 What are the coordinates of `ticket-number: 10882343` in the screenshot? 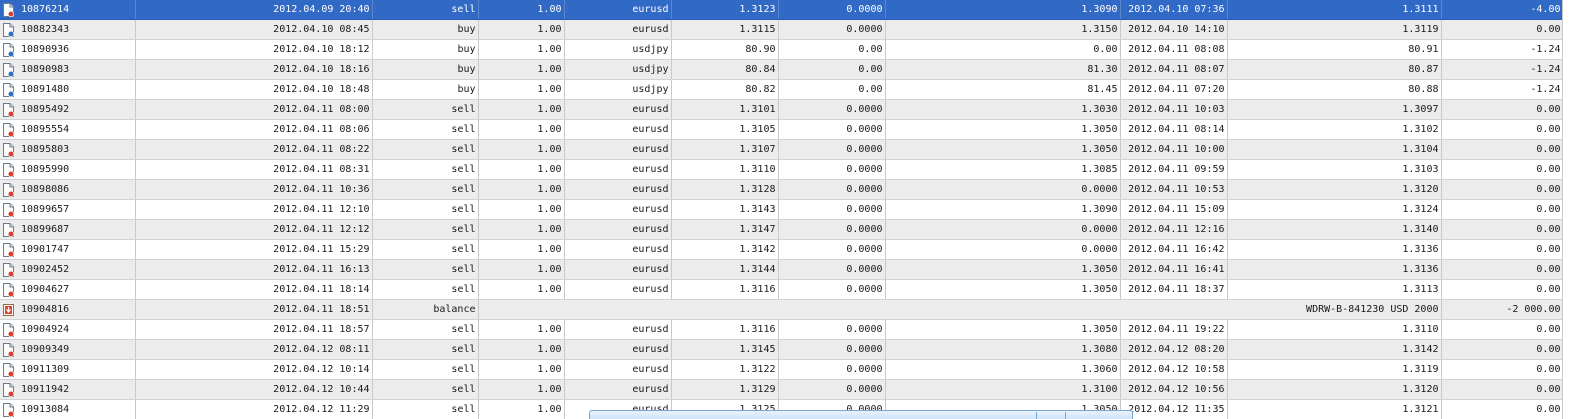 It's located at (45, 29).